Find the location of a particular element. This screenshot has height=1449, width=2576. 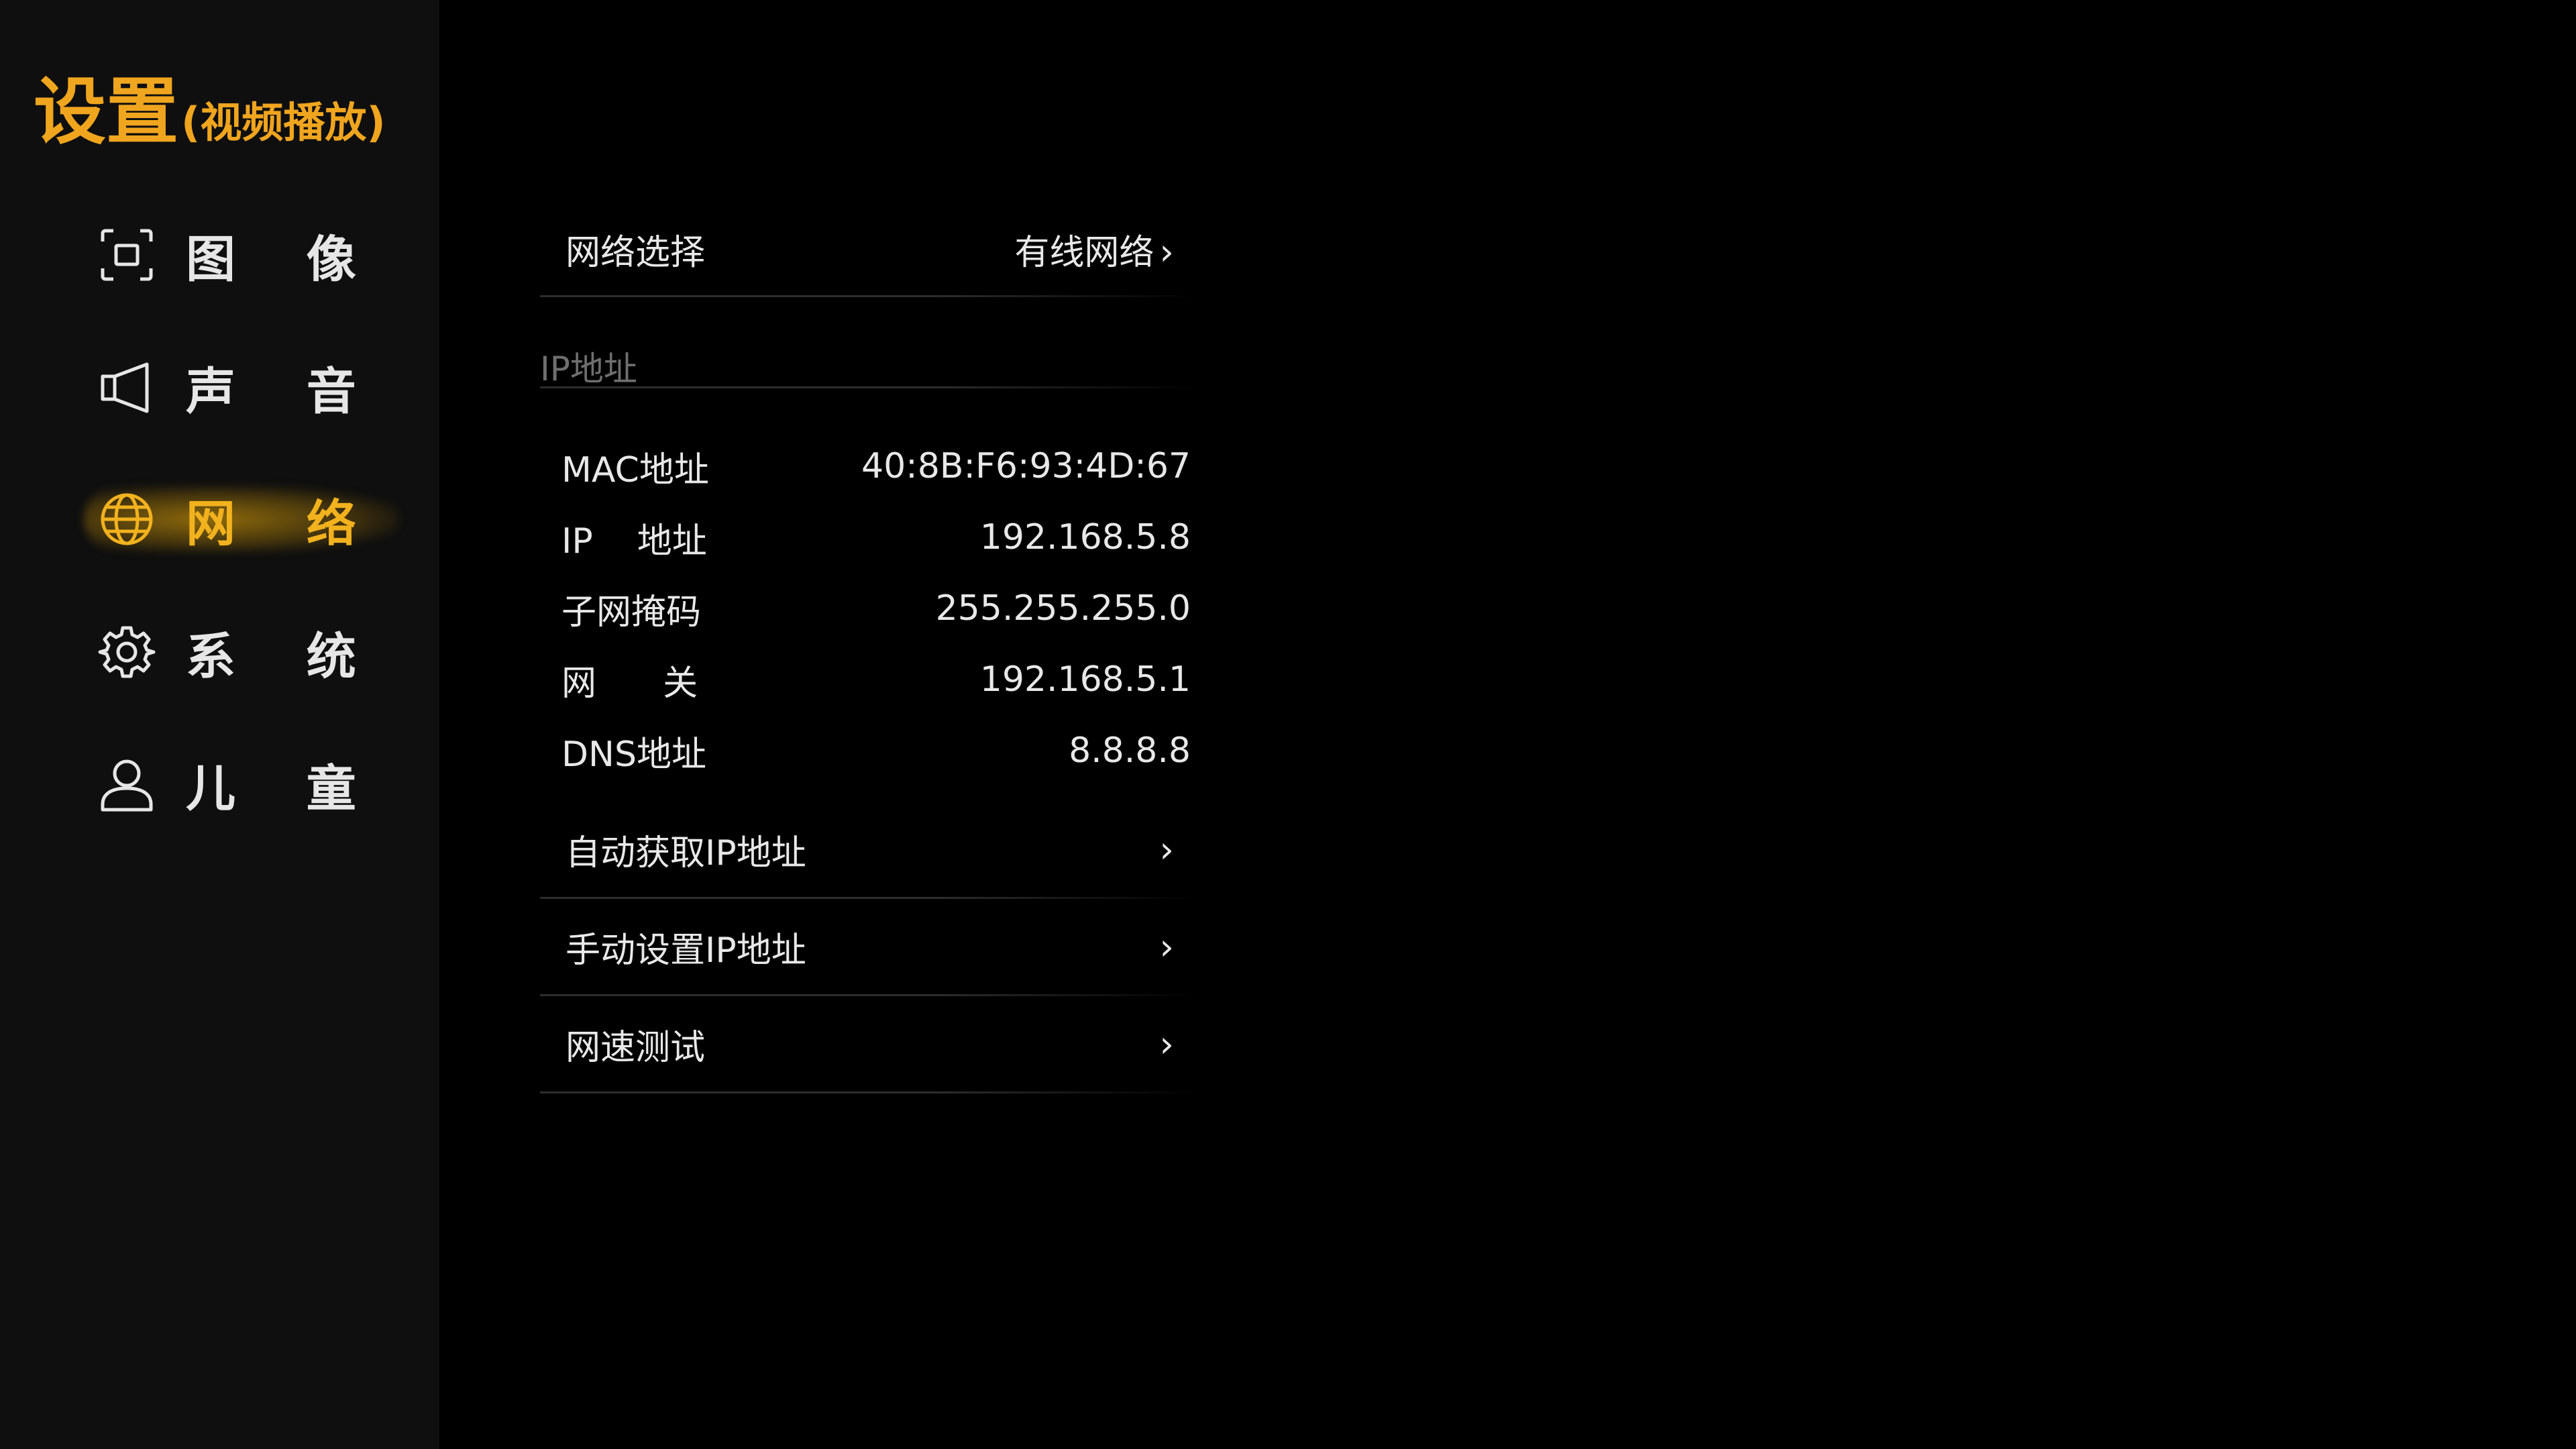

speed-test-label: 网速测试 is located at coordinates (636, 1047).